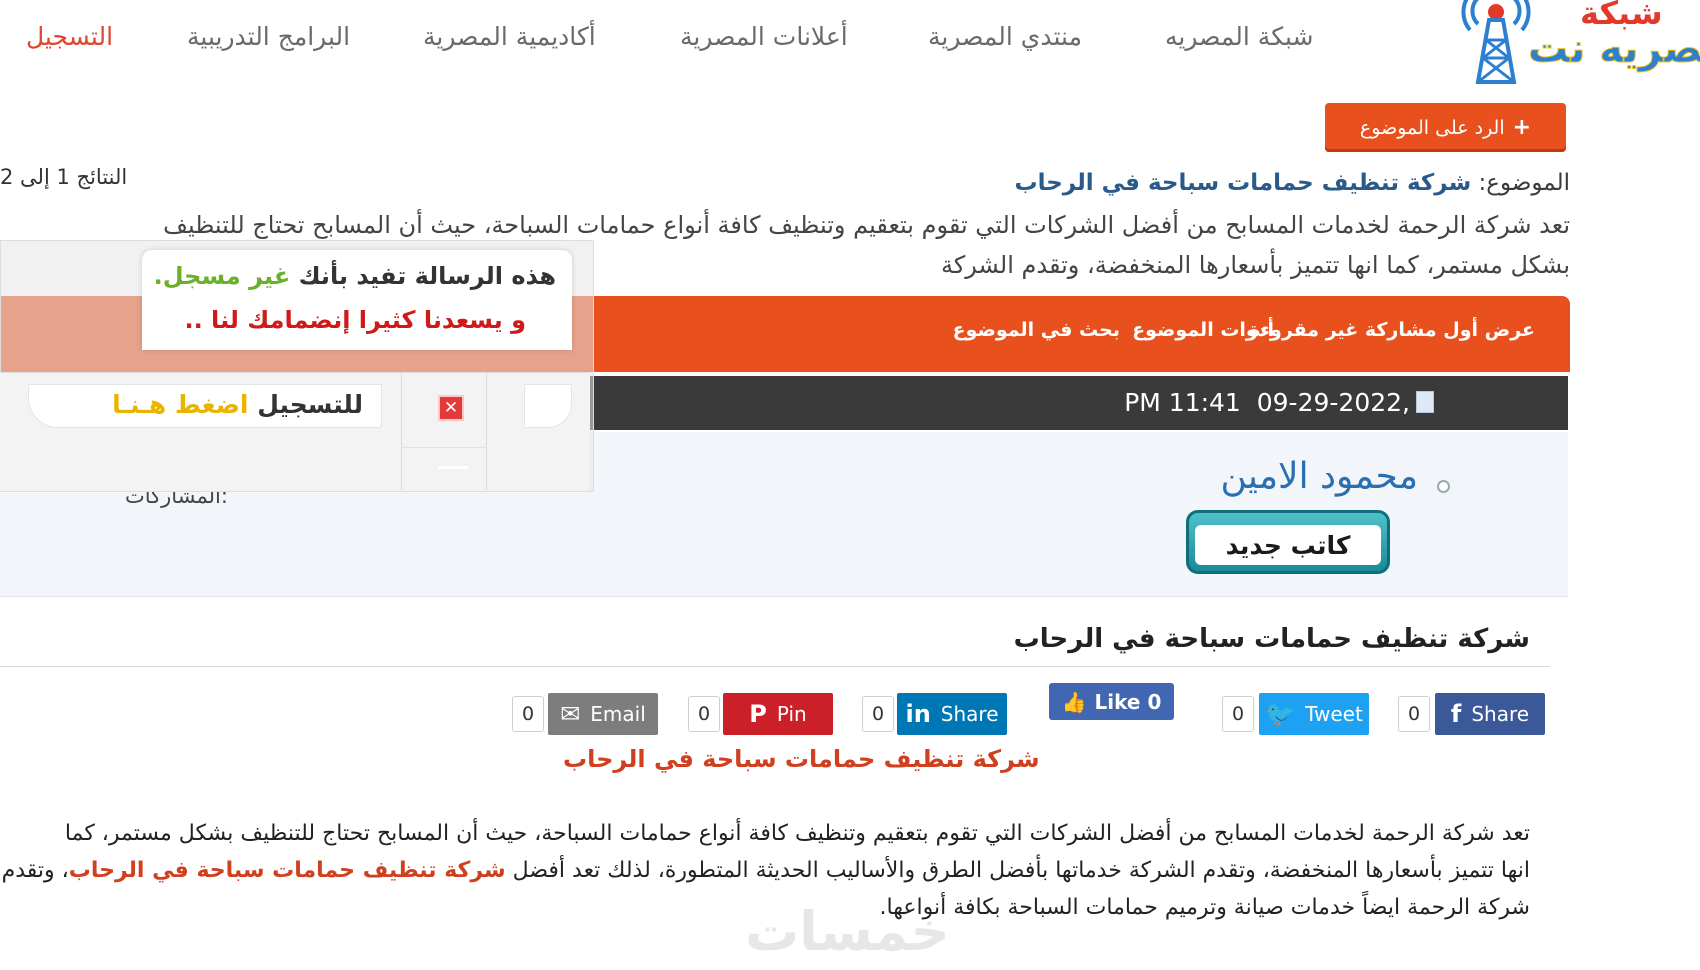  What do you see at coordinates (1614, 49) in the screenshot?
I see `logo-text-bottom: مصريه نت` at bounding box center [1614, 49].